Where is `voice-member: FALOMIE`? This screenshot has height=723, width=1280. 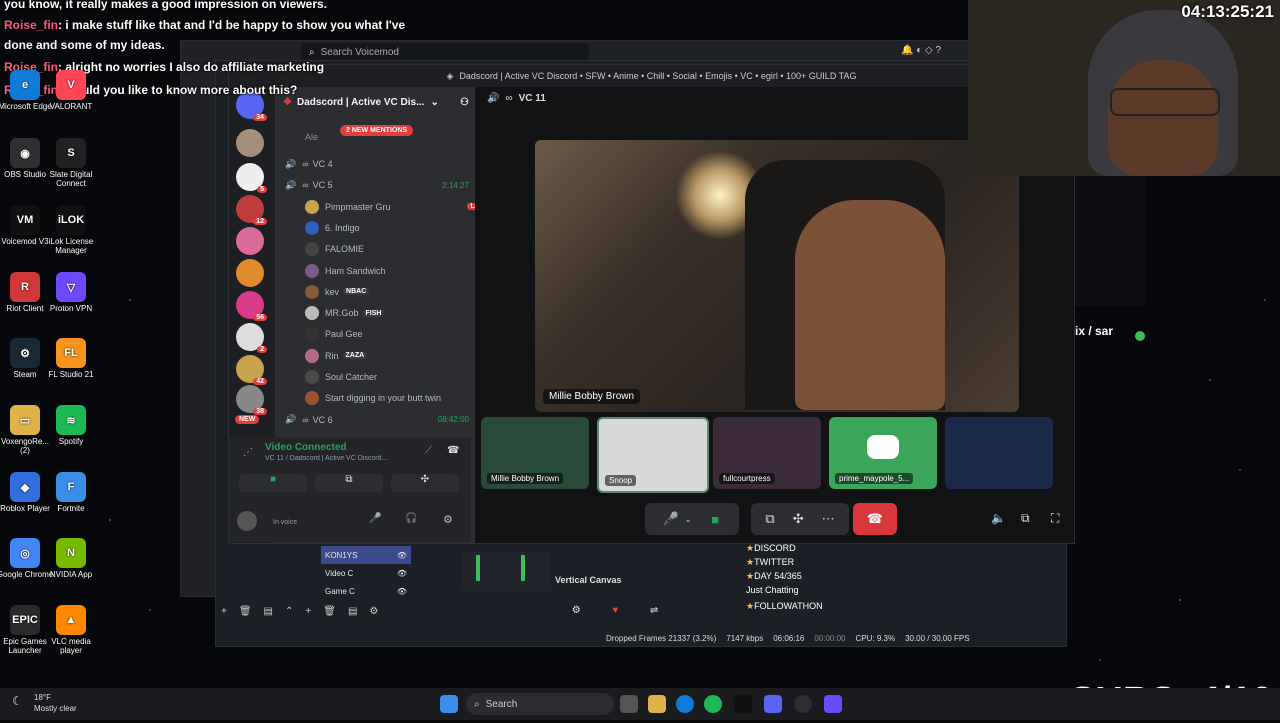
voice-member: FALOMIE is located at coordinates (395, 249).